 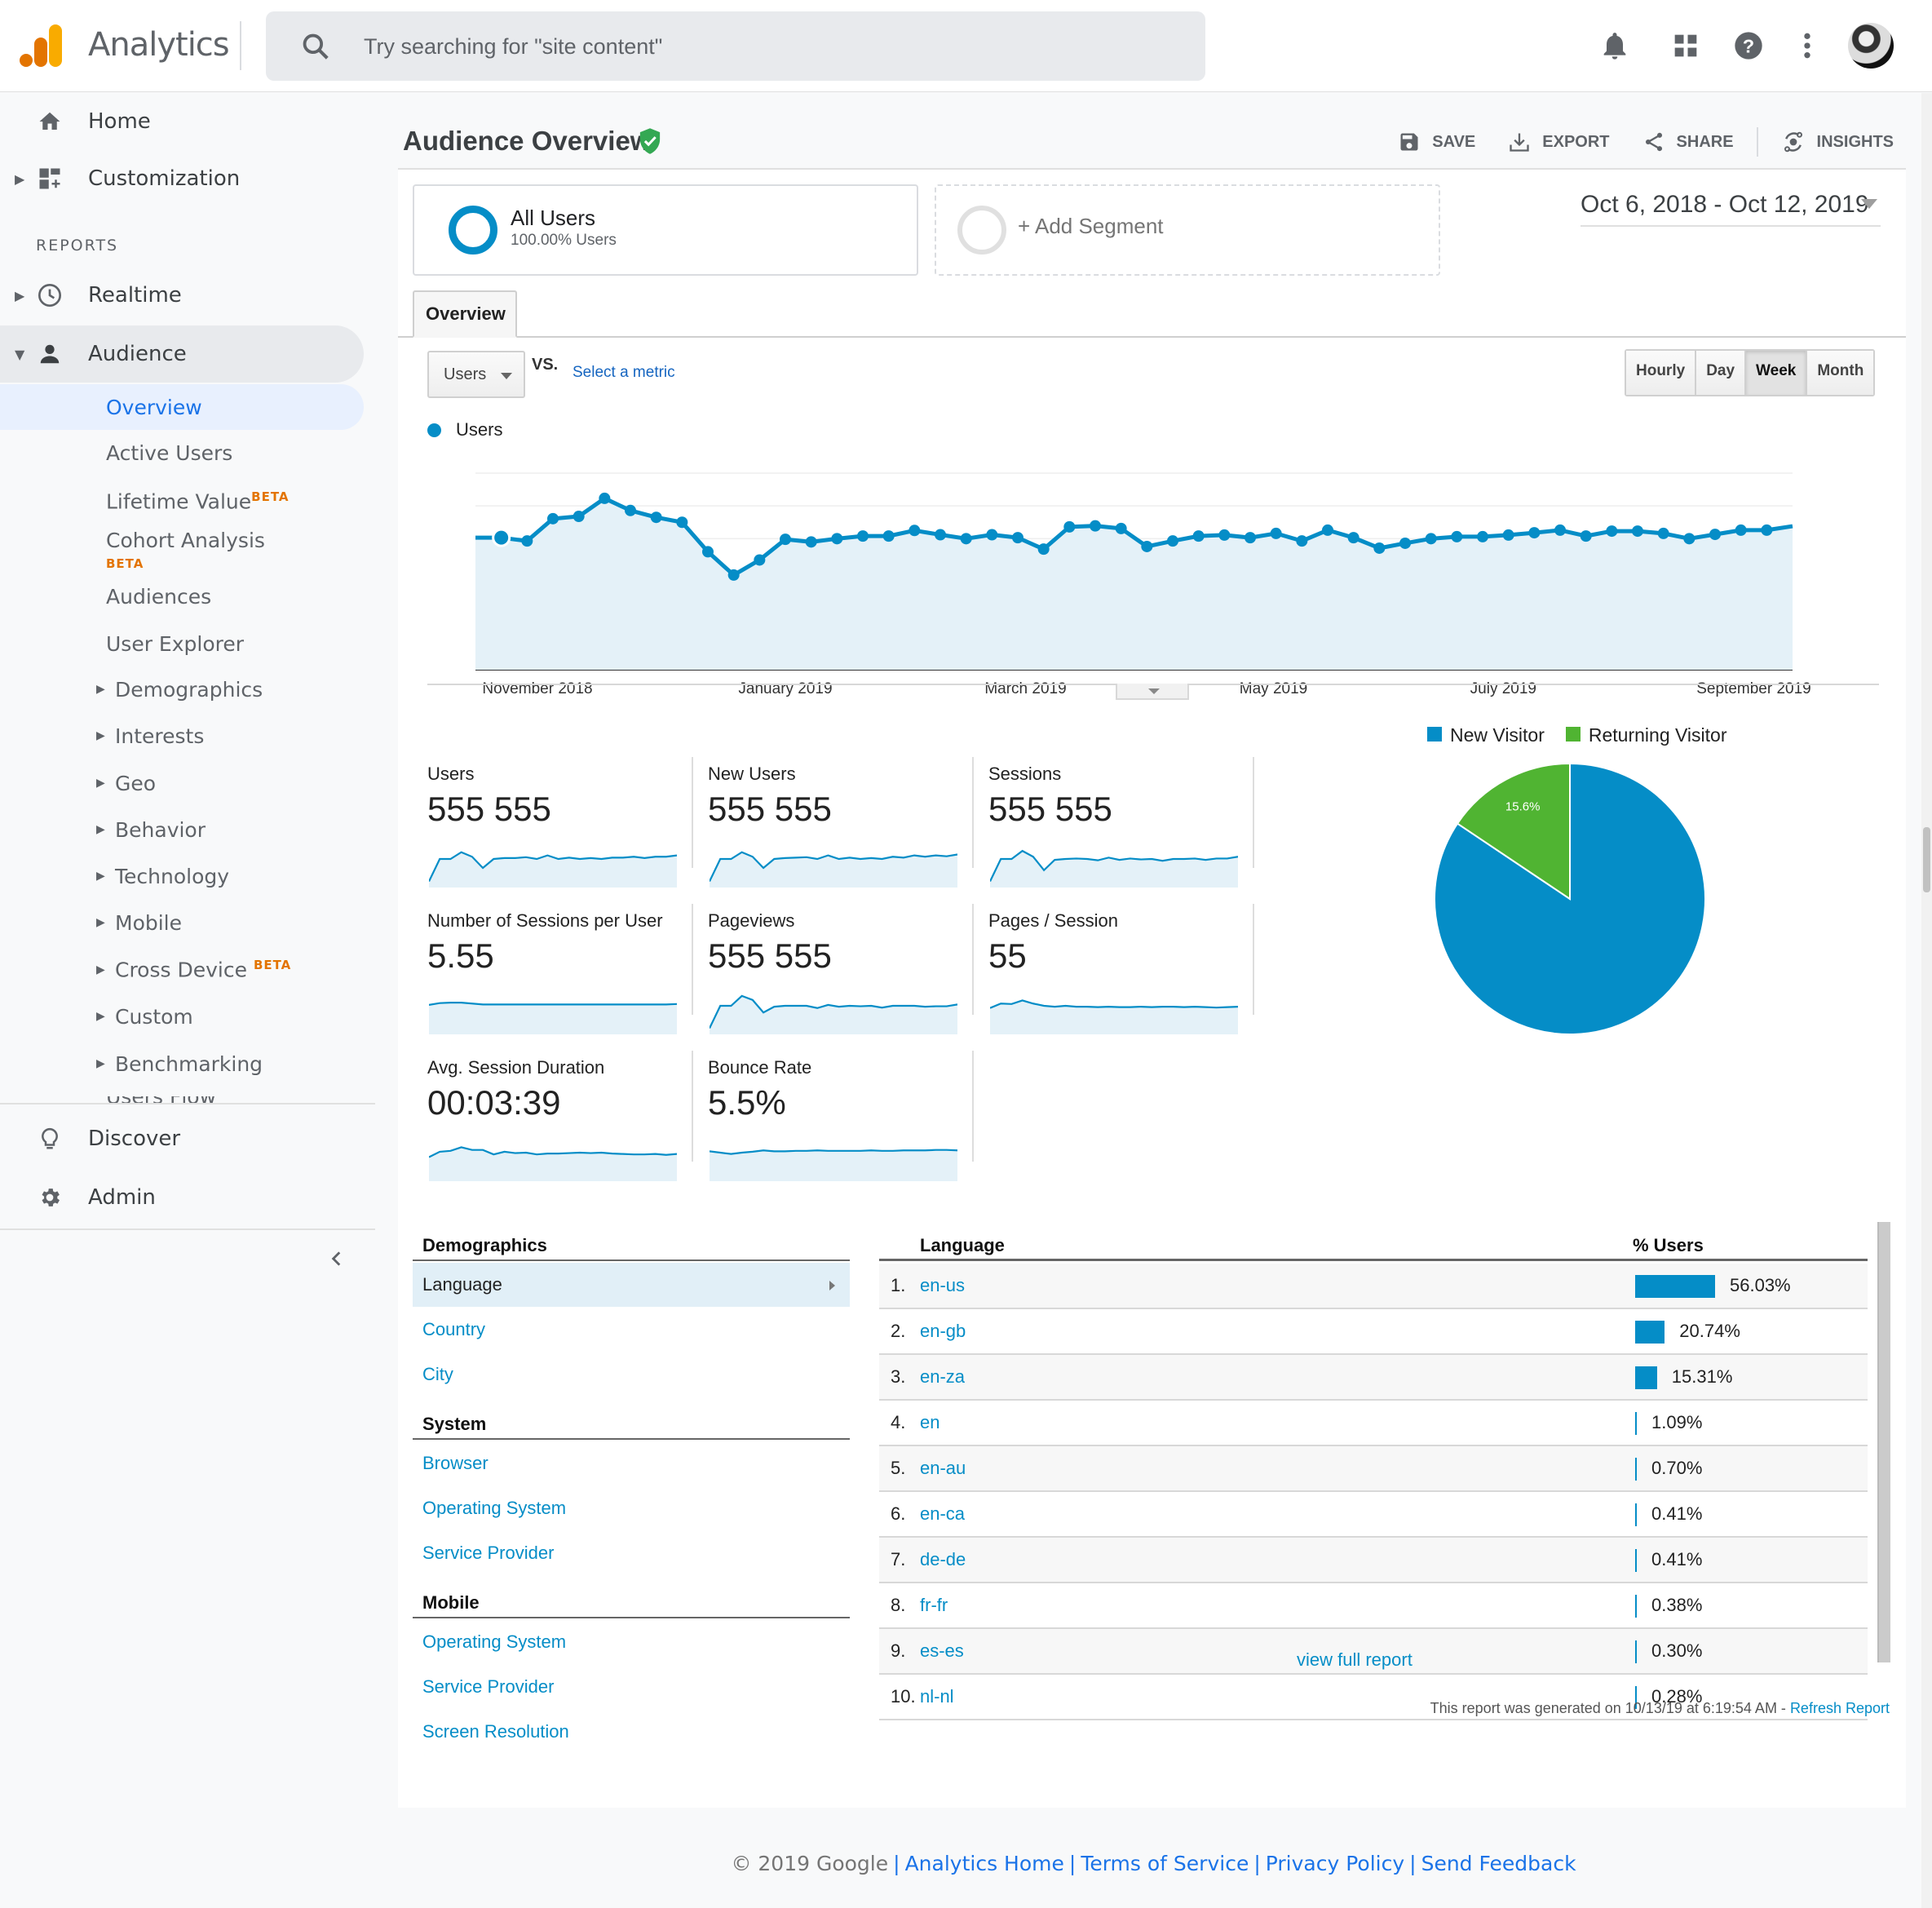 I want to click on demographics-link: Operating System, so click(x=631, y=1642).